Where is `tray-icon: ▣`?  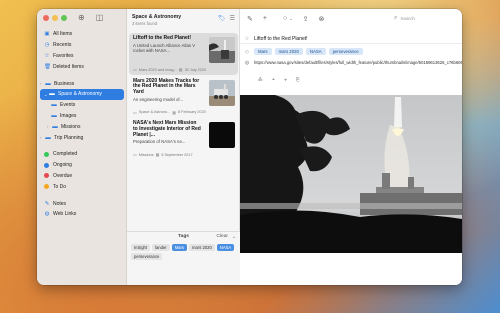
tray-icon: ▣ is located at coordinates (47, 34).